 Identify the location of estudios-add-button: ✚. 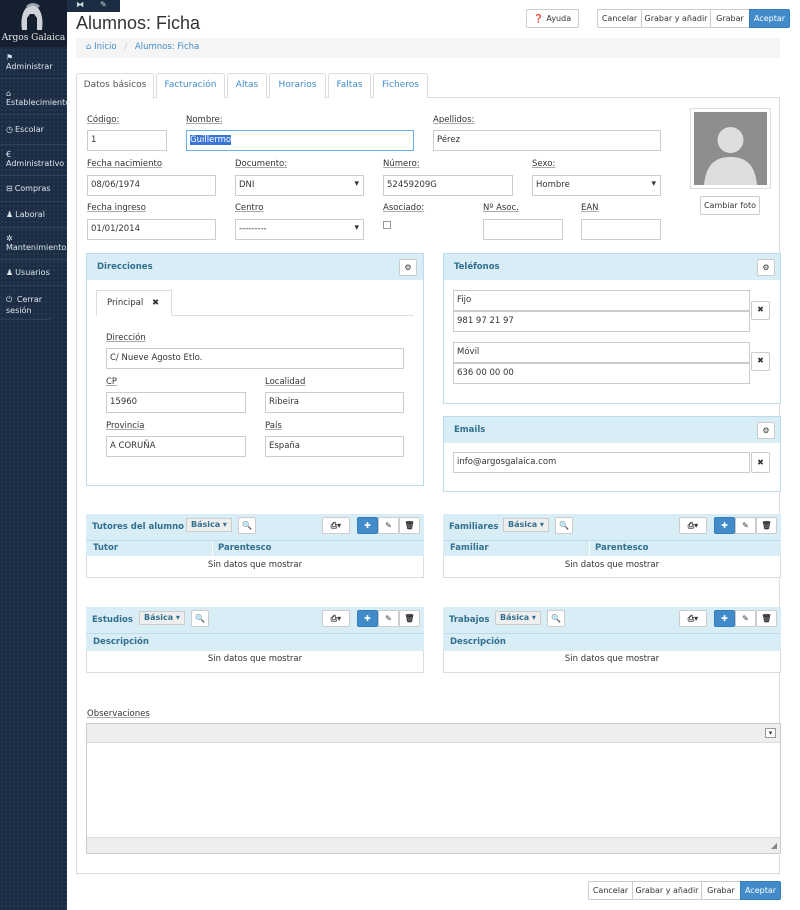
(367, 618).